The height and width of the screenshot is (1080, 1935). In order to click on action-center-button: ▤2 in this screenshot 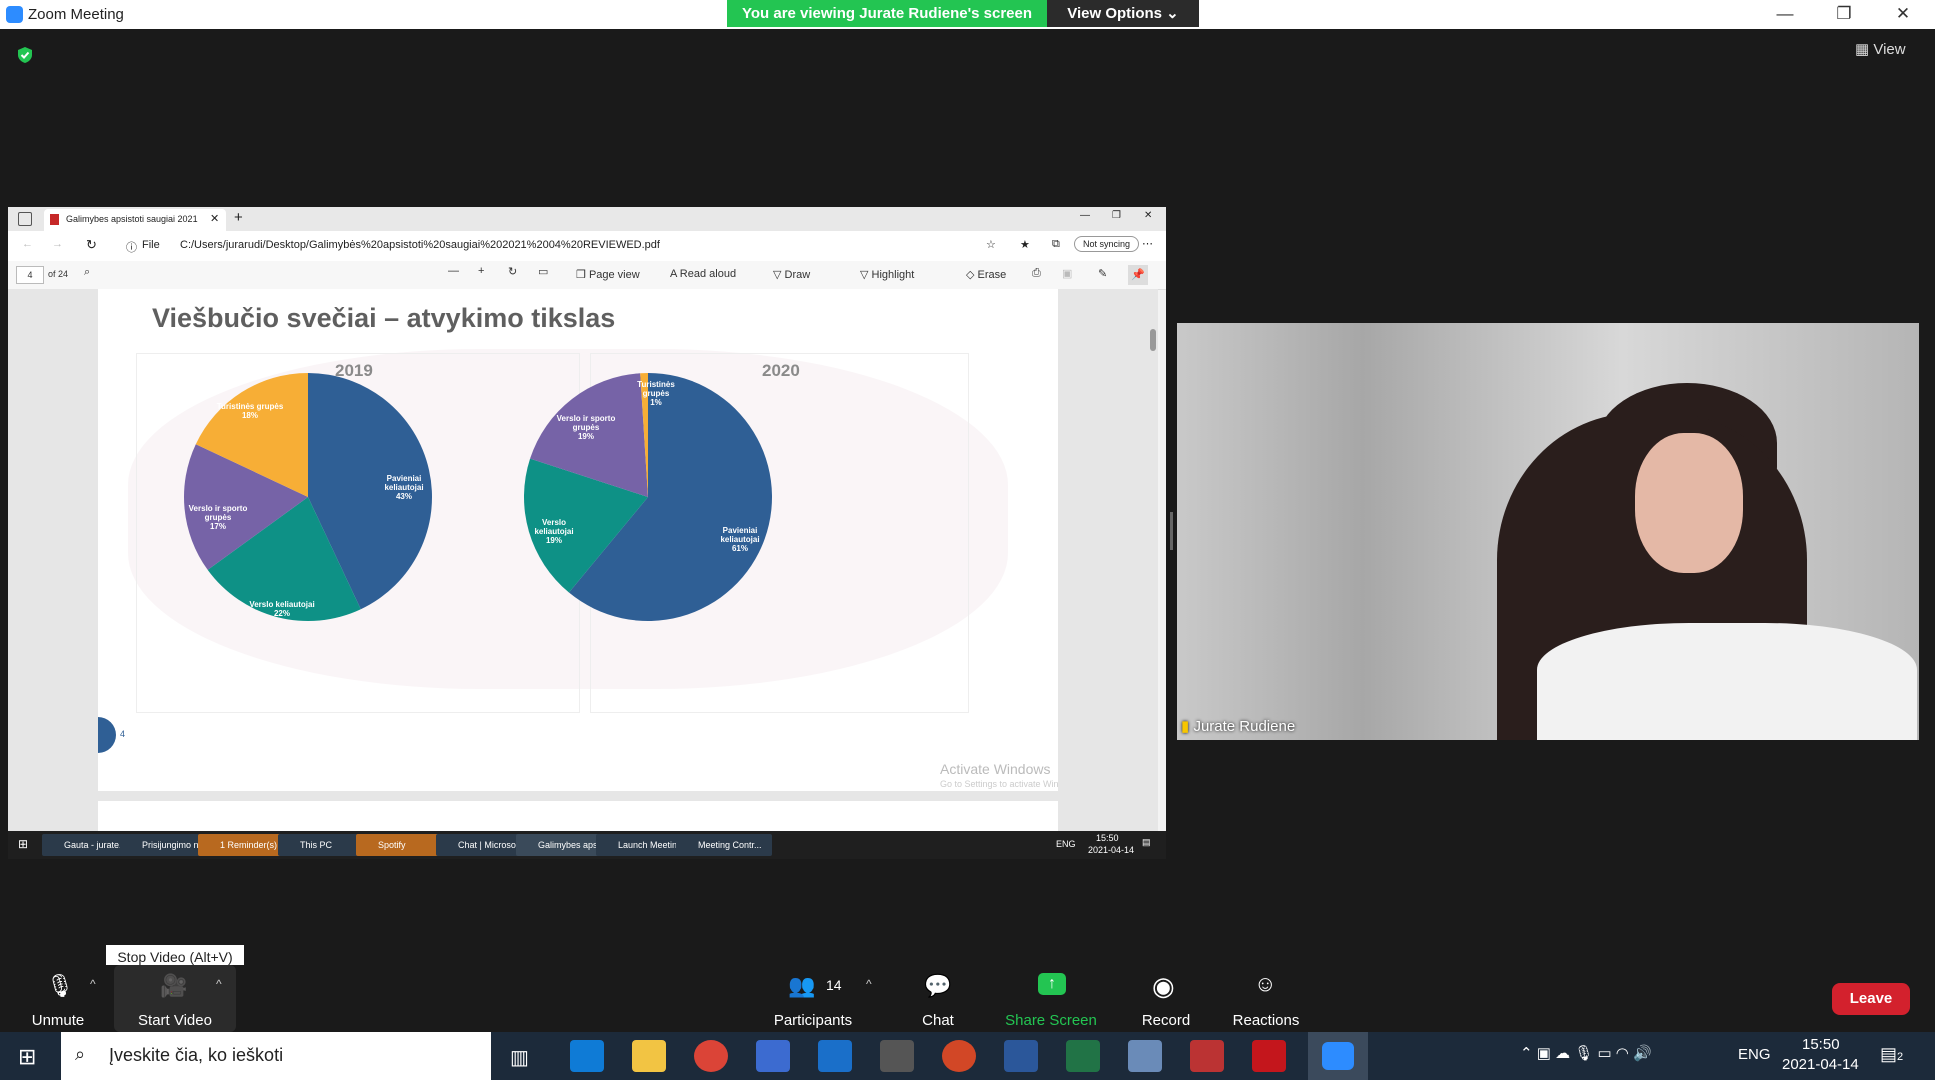, I will do `click(1891, 1054)`.